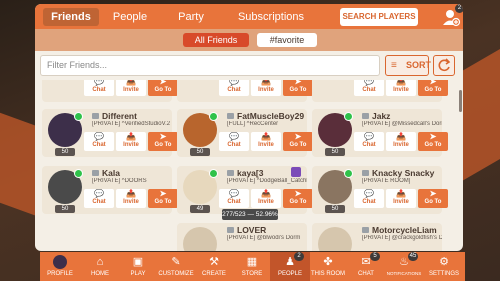 Image resolution: width=500 pixels, height=281 pixels. I want to click on friend-name: Different, so click(114, 116).